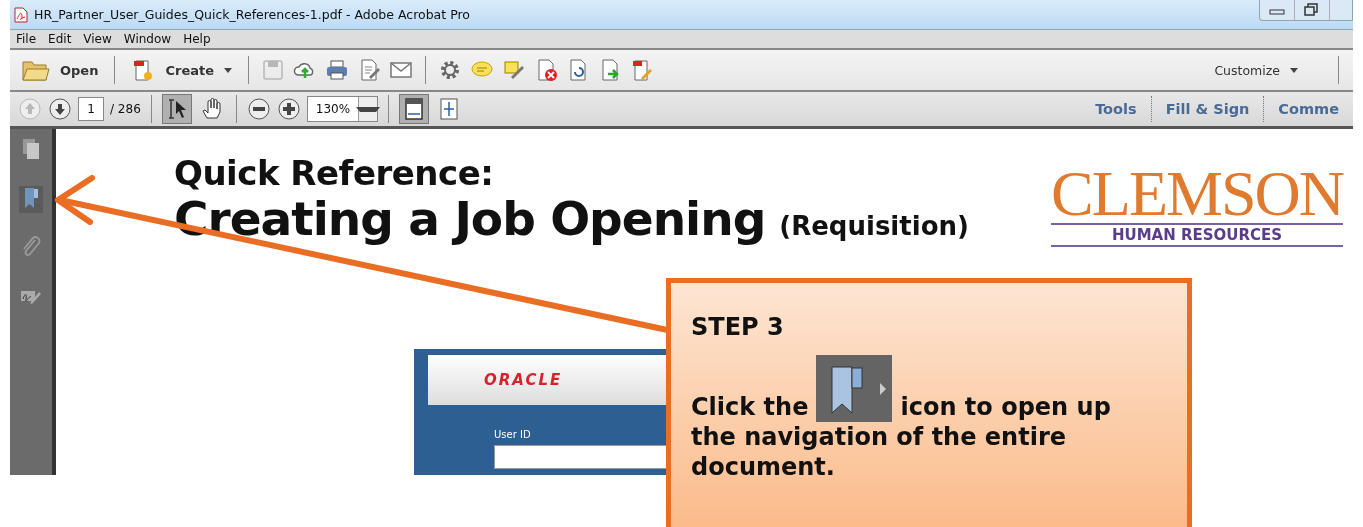  Describe the element at coordinates (1116, 109) in the screenshot. I see `panel-tab: Tools` at that location.